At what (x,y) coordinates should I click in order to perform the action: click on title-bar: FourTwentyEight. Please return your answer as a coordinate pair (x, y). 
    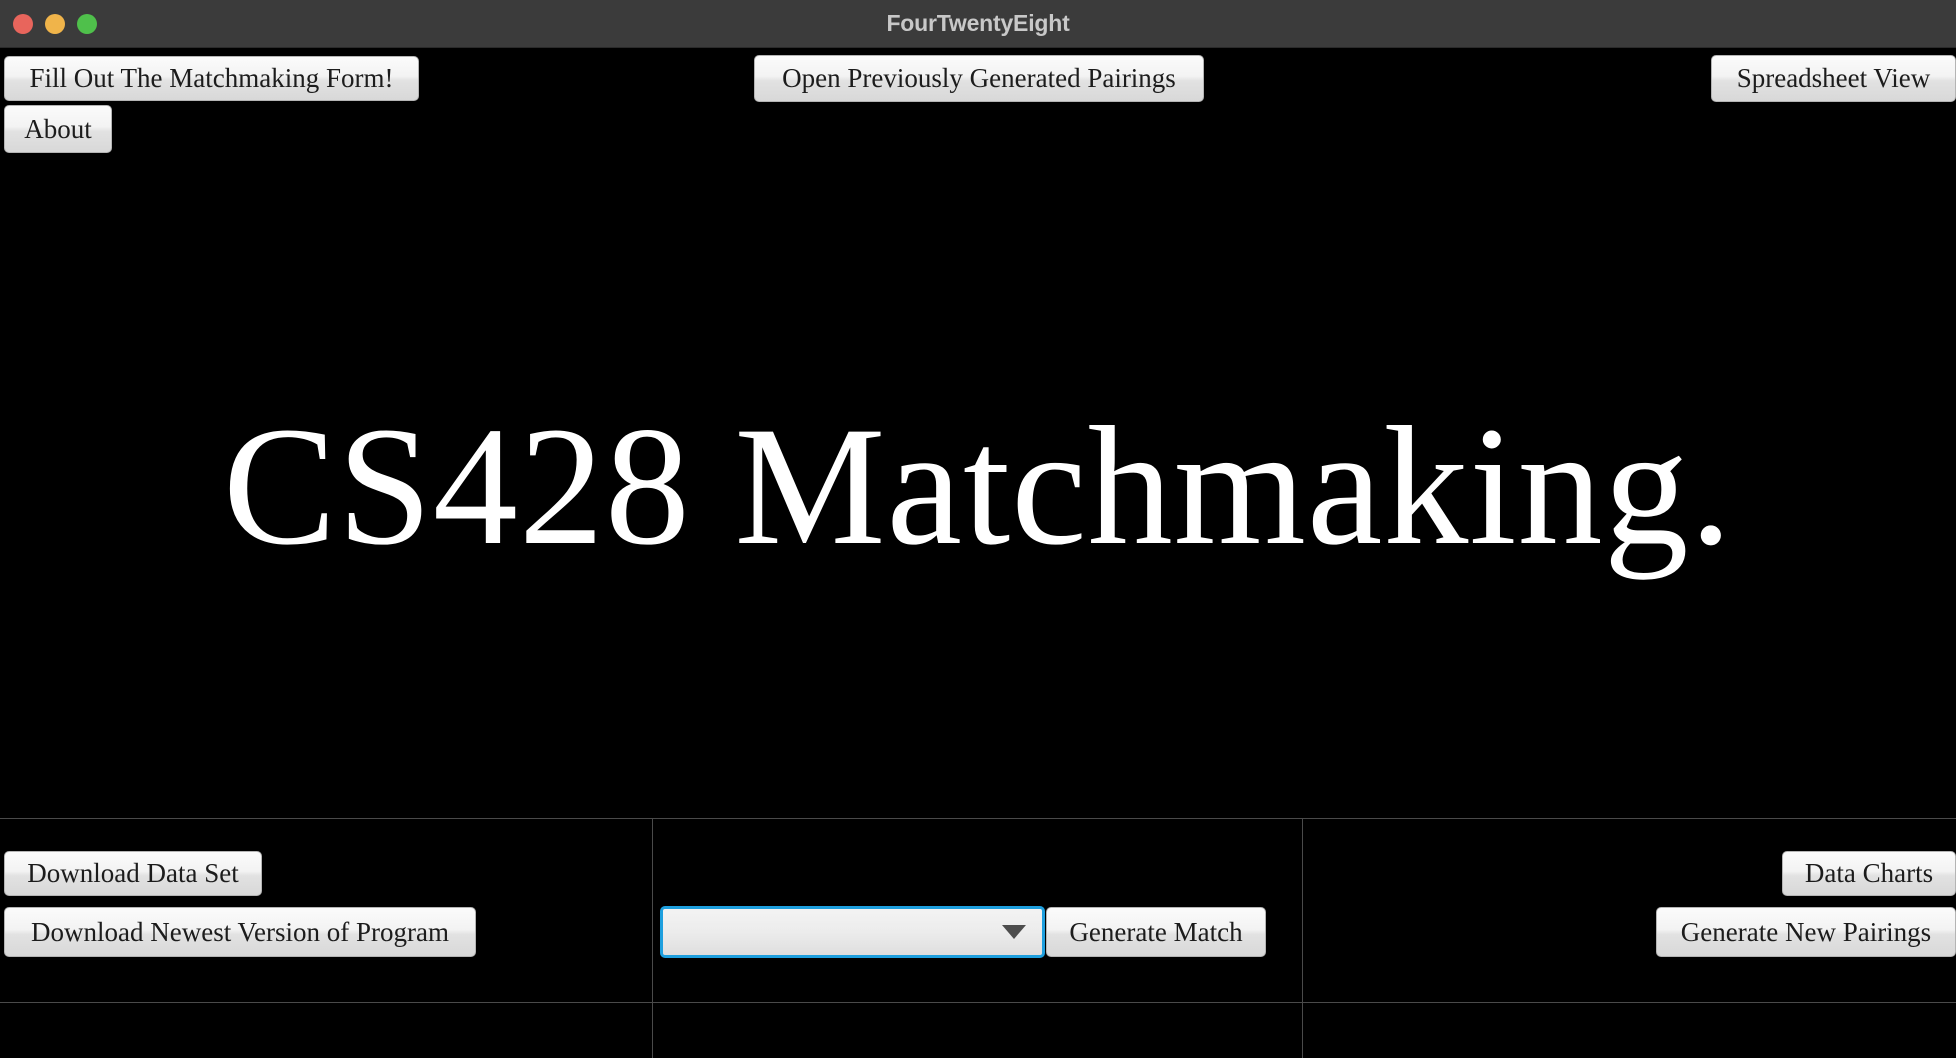
    Looking at the image, I should click on (978, 24).